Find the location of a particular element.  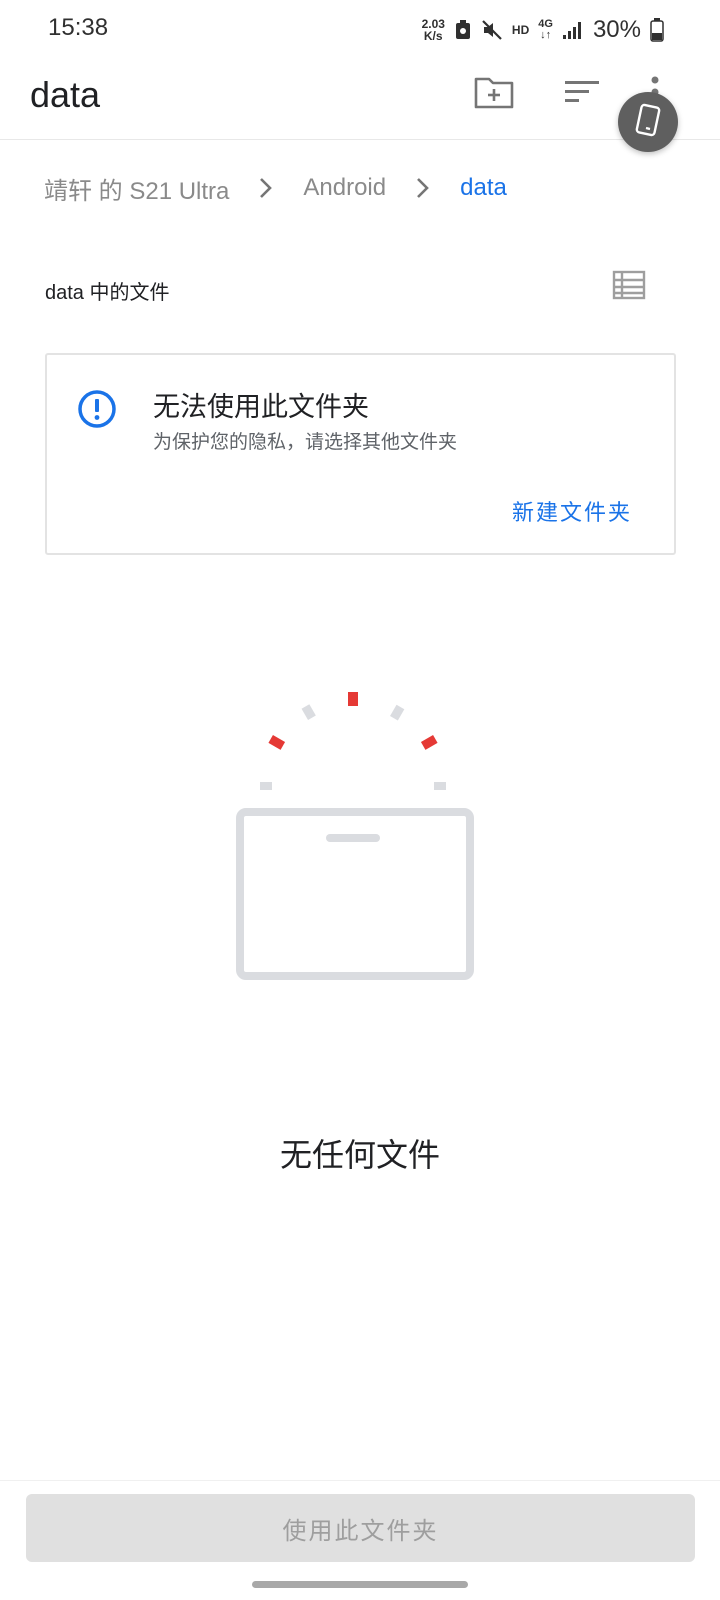

sort-icon is located at coordinates (582, 94).